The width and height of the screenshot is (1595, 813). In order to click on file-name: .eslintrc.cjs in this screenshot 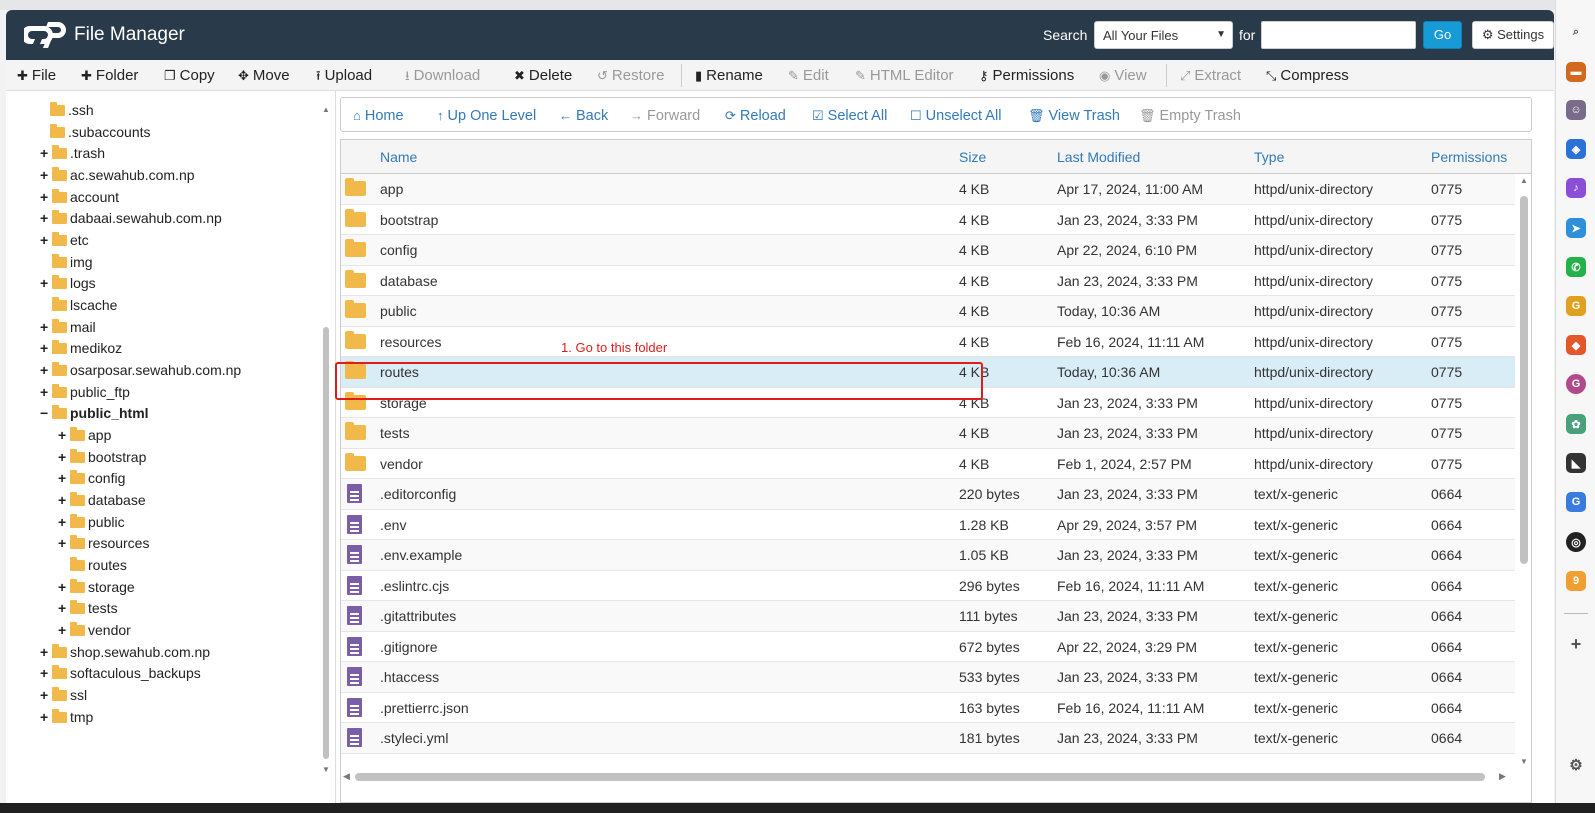, I will do `click(414, 586)`.